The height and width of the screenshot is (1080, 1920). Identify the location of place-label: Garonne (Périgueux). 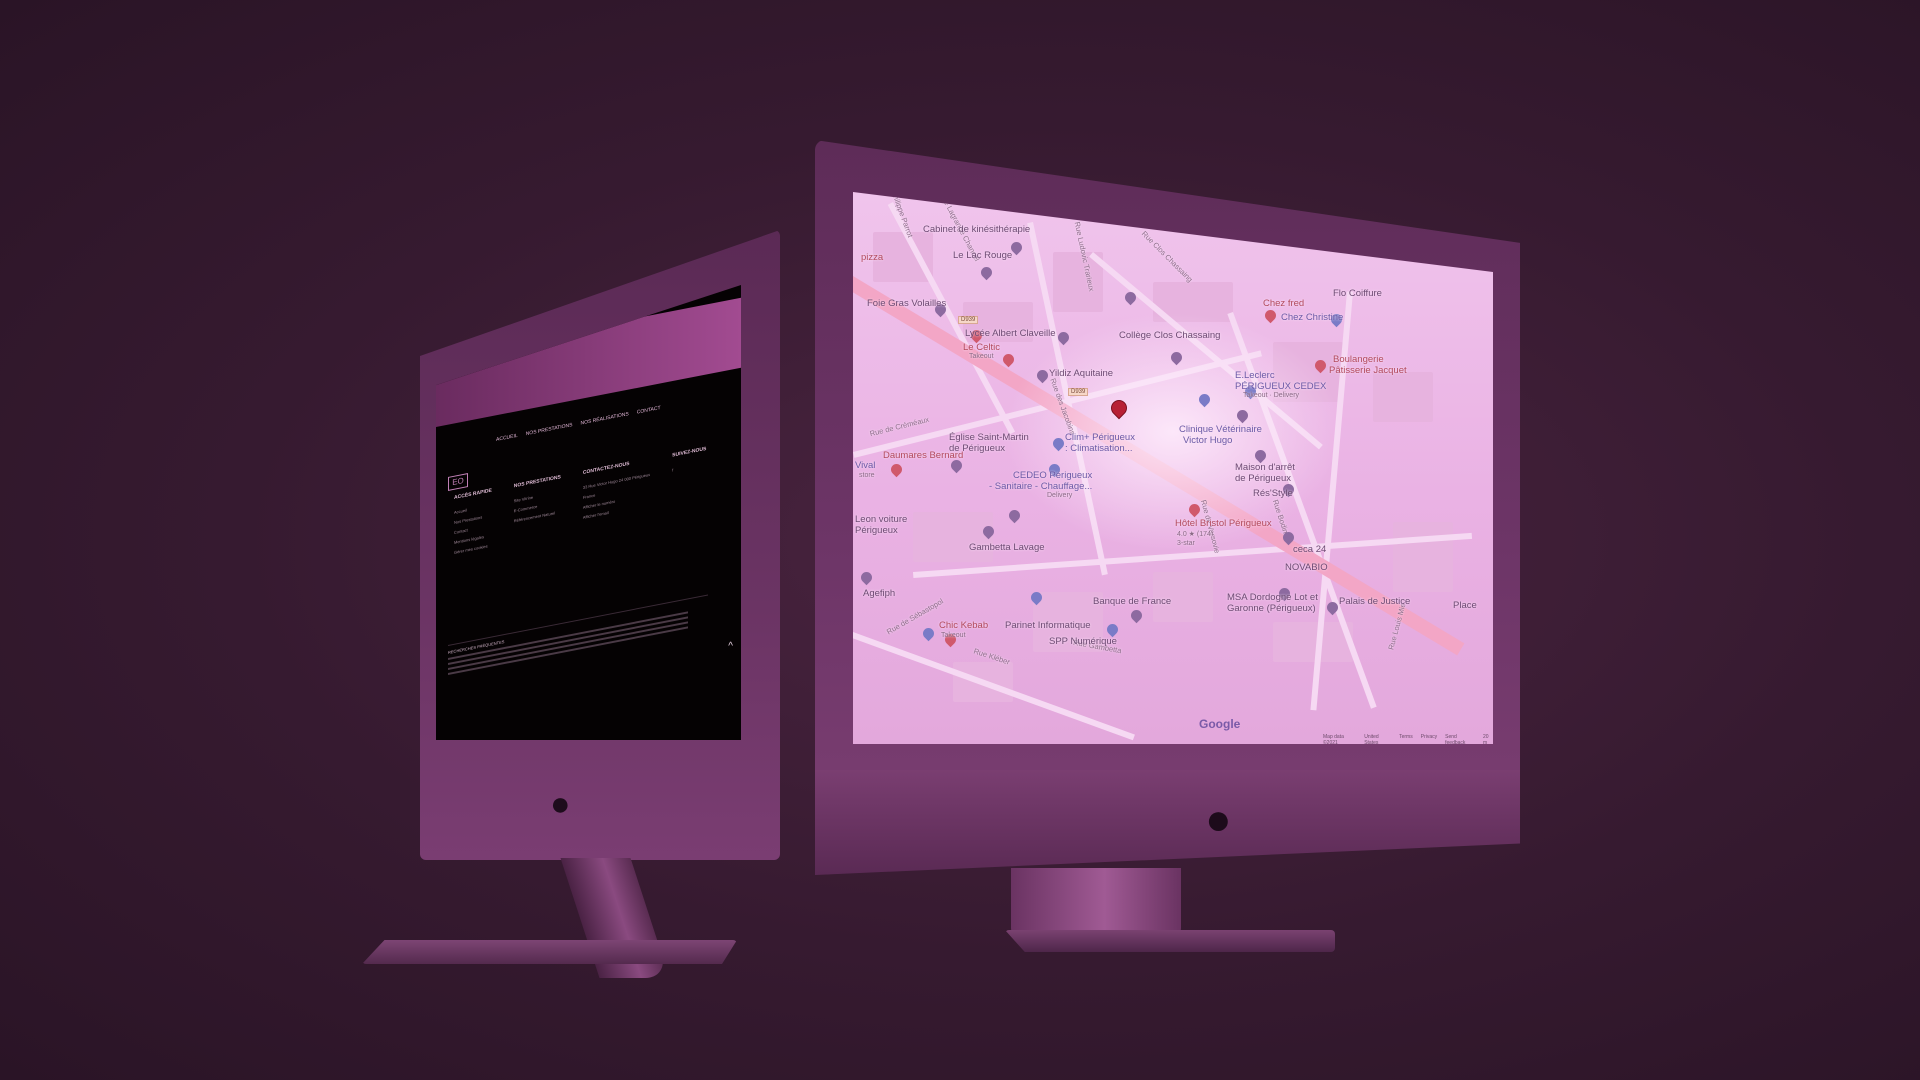
(1271, 608).